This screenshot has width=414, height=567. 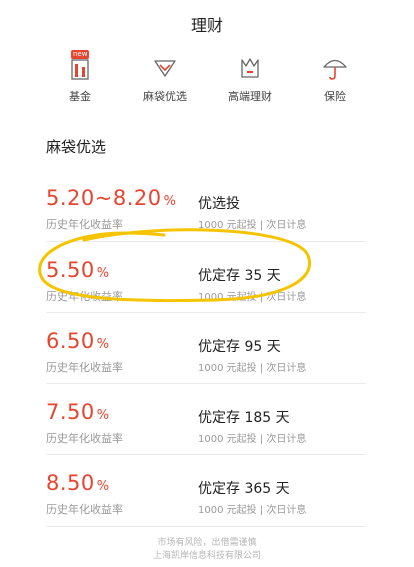 What do you see at coordinates (80, 66) in the screenshot?
I see `fund-icon: new` at bounding box center [80, 66].